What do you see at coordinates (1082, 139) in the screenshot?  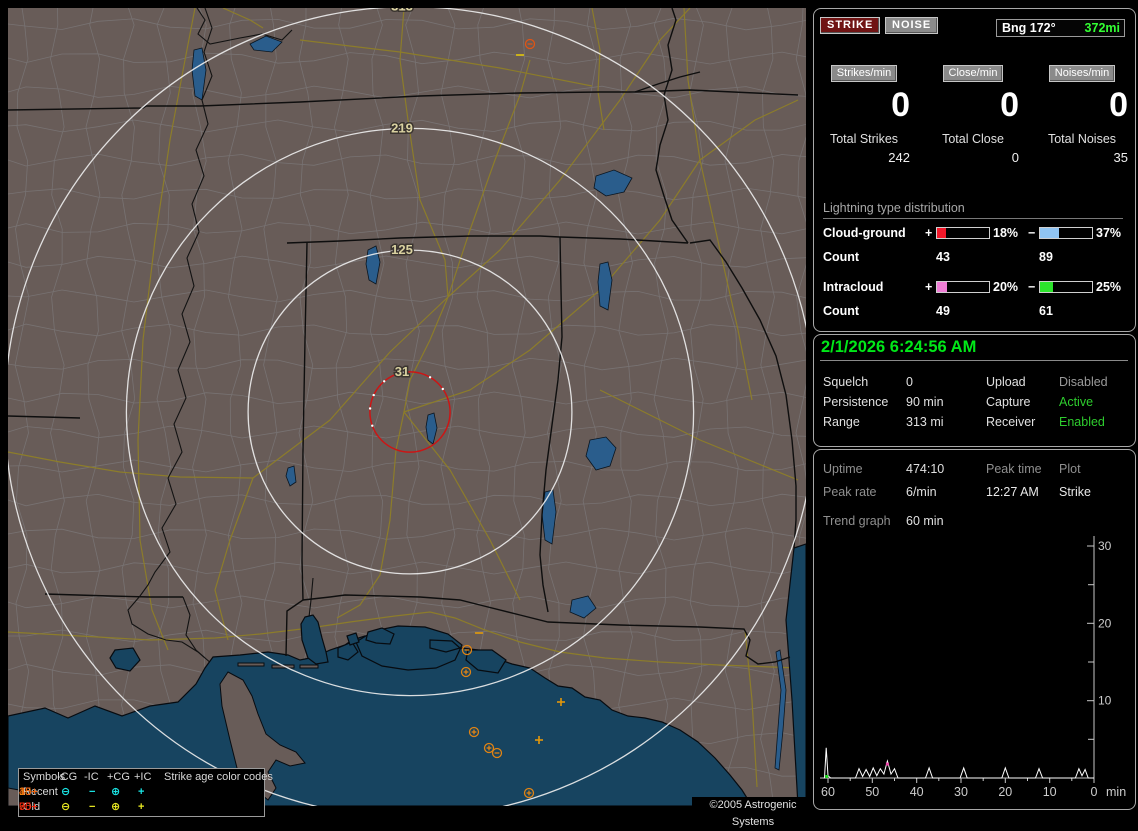 I see `total-noises-label: Total Noises` at bounding box center [1082, 139].